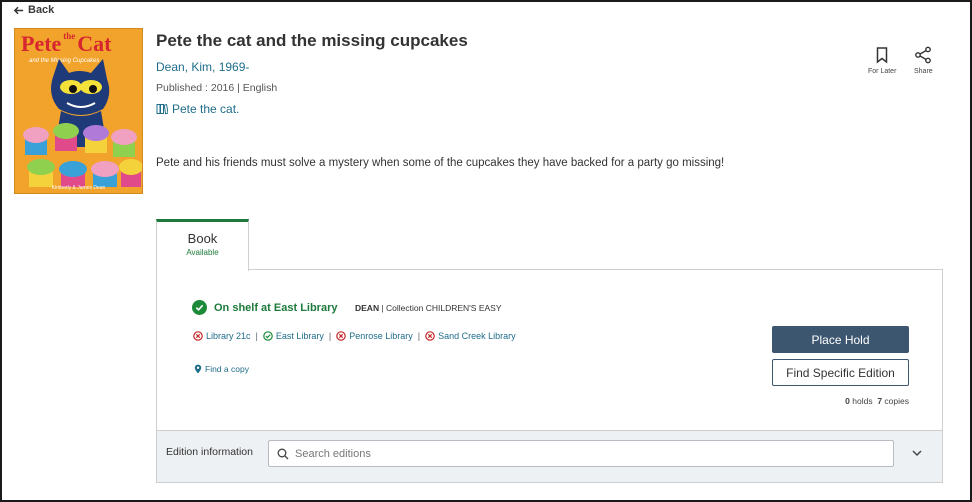 The height and width of the screenshot is (502, 972). I want to click on library-item-penrose-library: Penrose Library, so click(374, 336).